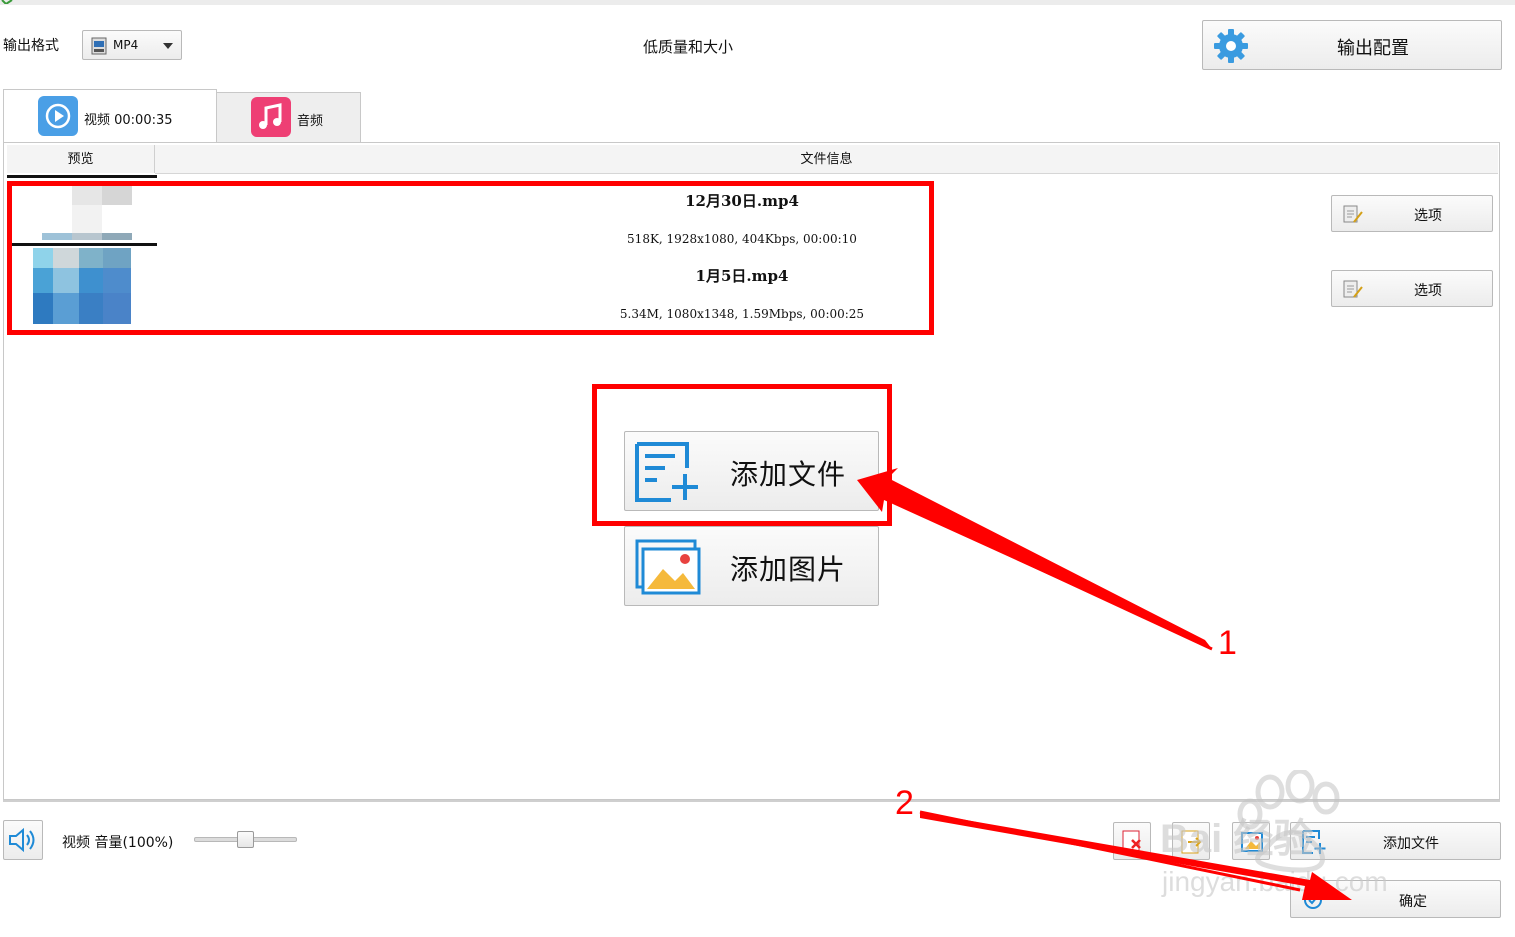 This screenshot has width=1515, height=937. What do you see at coordinates (82, 176) in the screenshot?
I see `preview-column-divider` at bounding box center [82, 176].